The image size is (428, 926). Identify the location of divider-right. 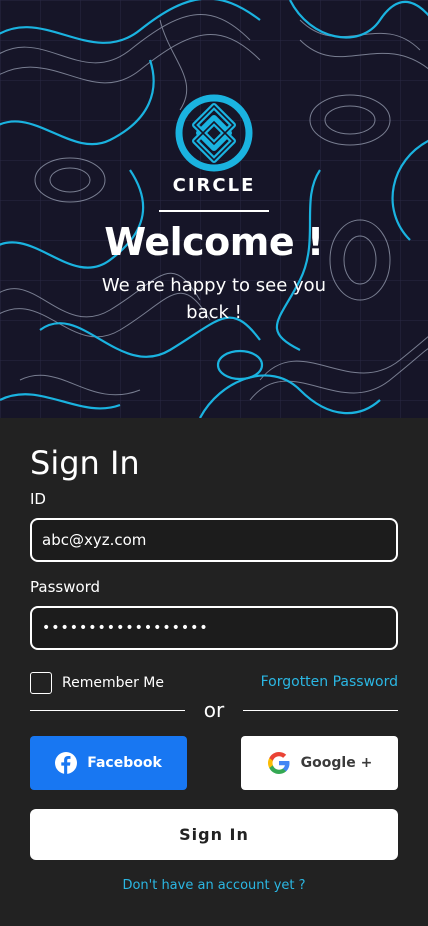
(320, 710).